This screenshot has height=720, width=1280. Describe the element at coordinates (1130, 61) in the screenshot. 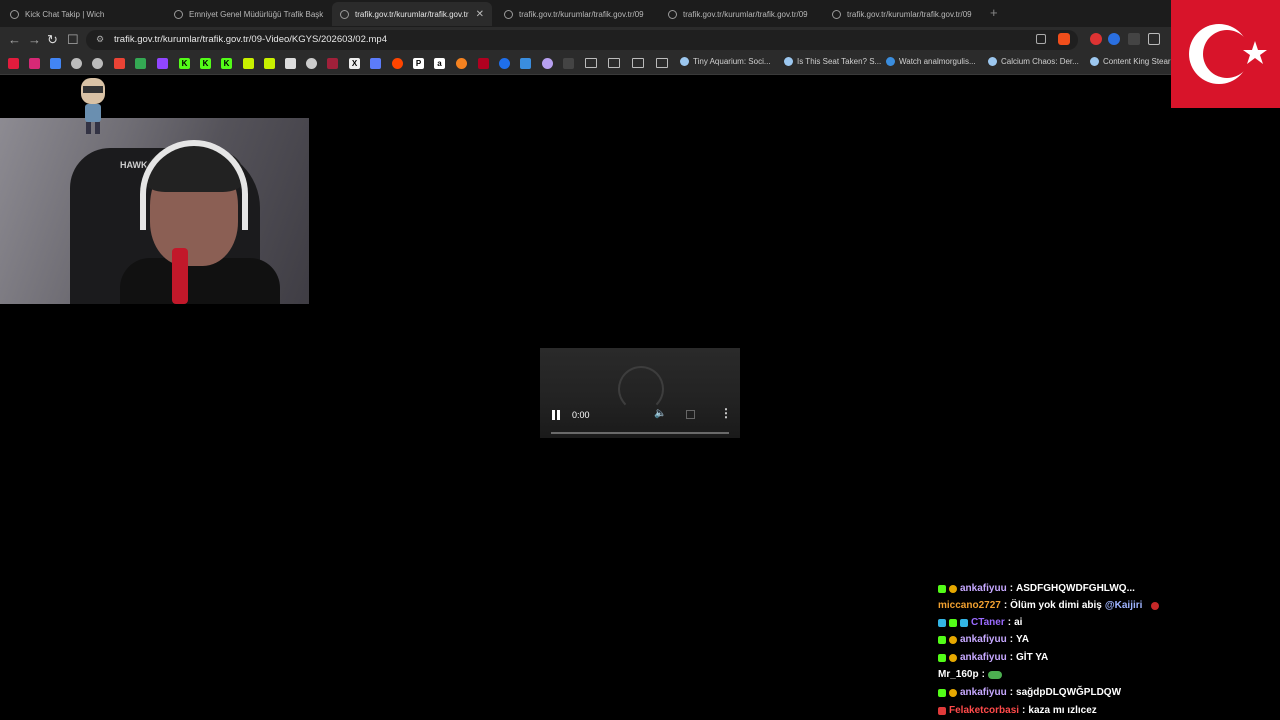

I see `bookmark-content-king: Content King Stear` at that location.